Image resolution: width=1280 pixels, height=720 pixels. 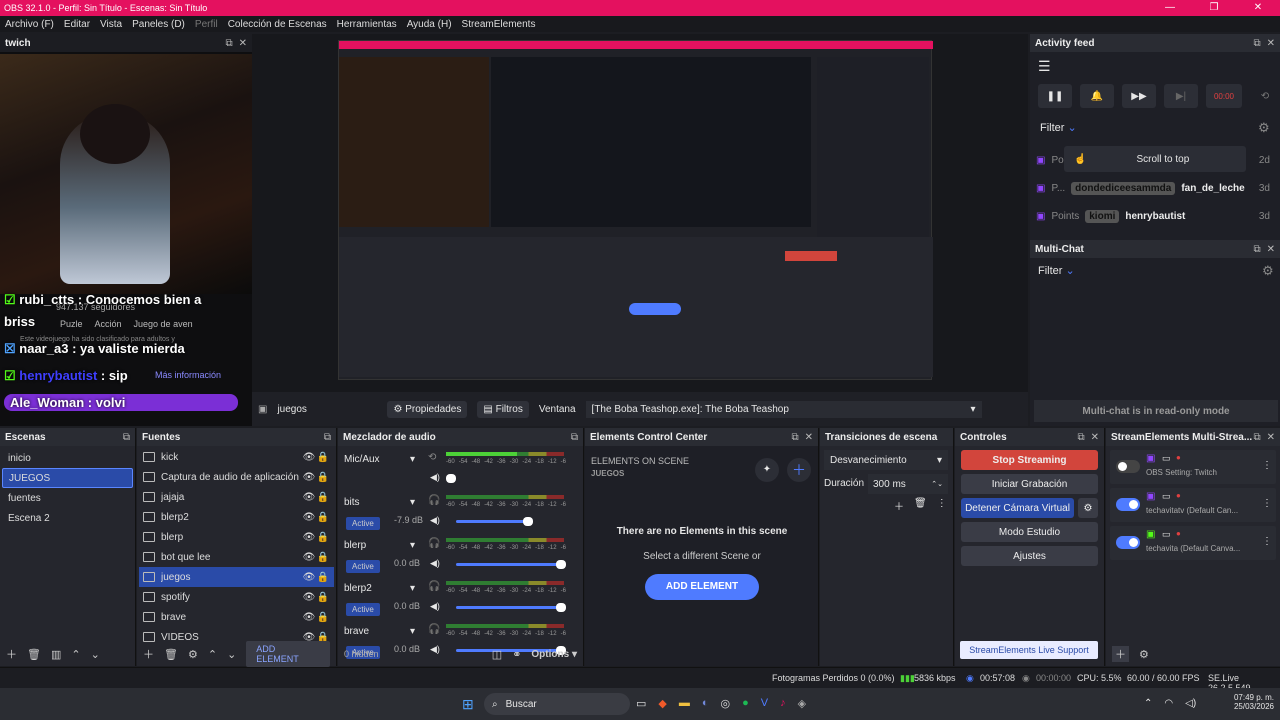 What do you see at coordinates (67, 498) in the screenshot?
I see `scene-item: fuentes` at bounding box center [67, 498].